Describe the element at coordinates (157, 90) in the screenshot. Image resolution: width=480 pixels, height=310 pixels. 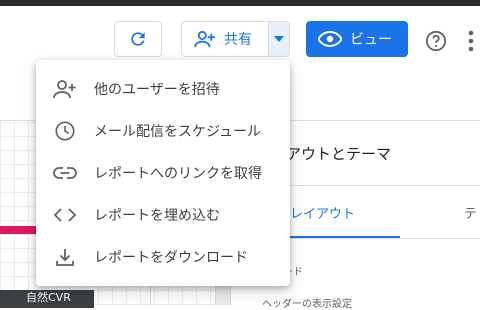
I see `menu-item-label: 他のユーザーを招待` at that location.